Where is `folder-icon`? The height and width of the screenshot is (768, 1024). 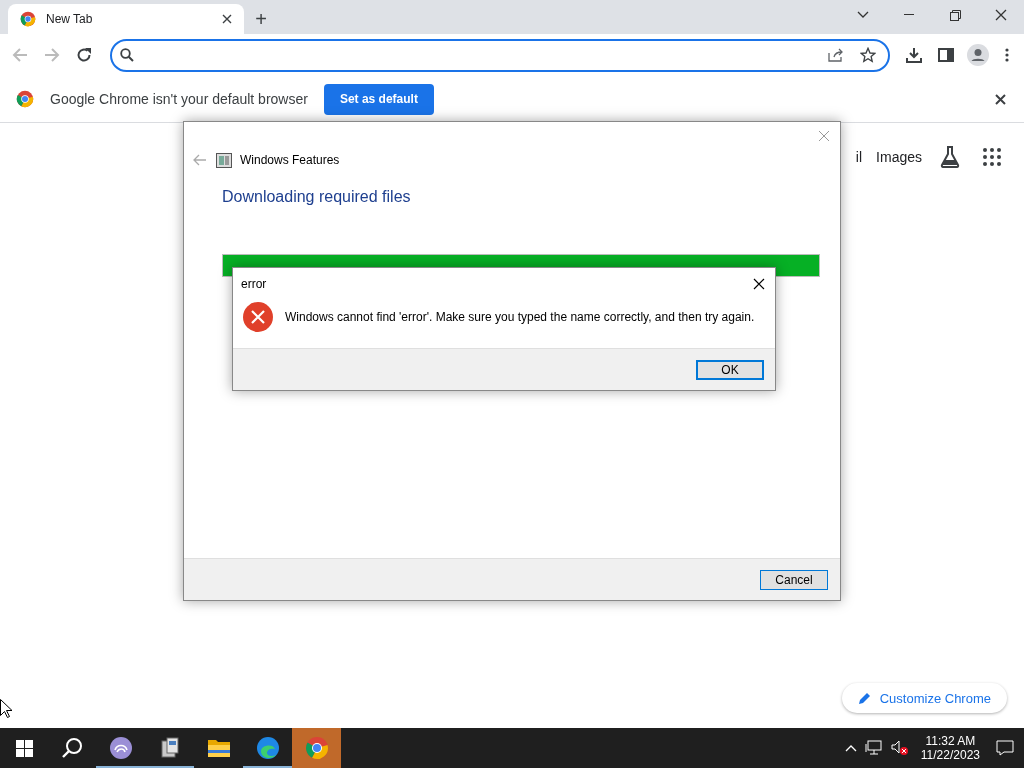
folder-icon is located at coordinates (218, 748).